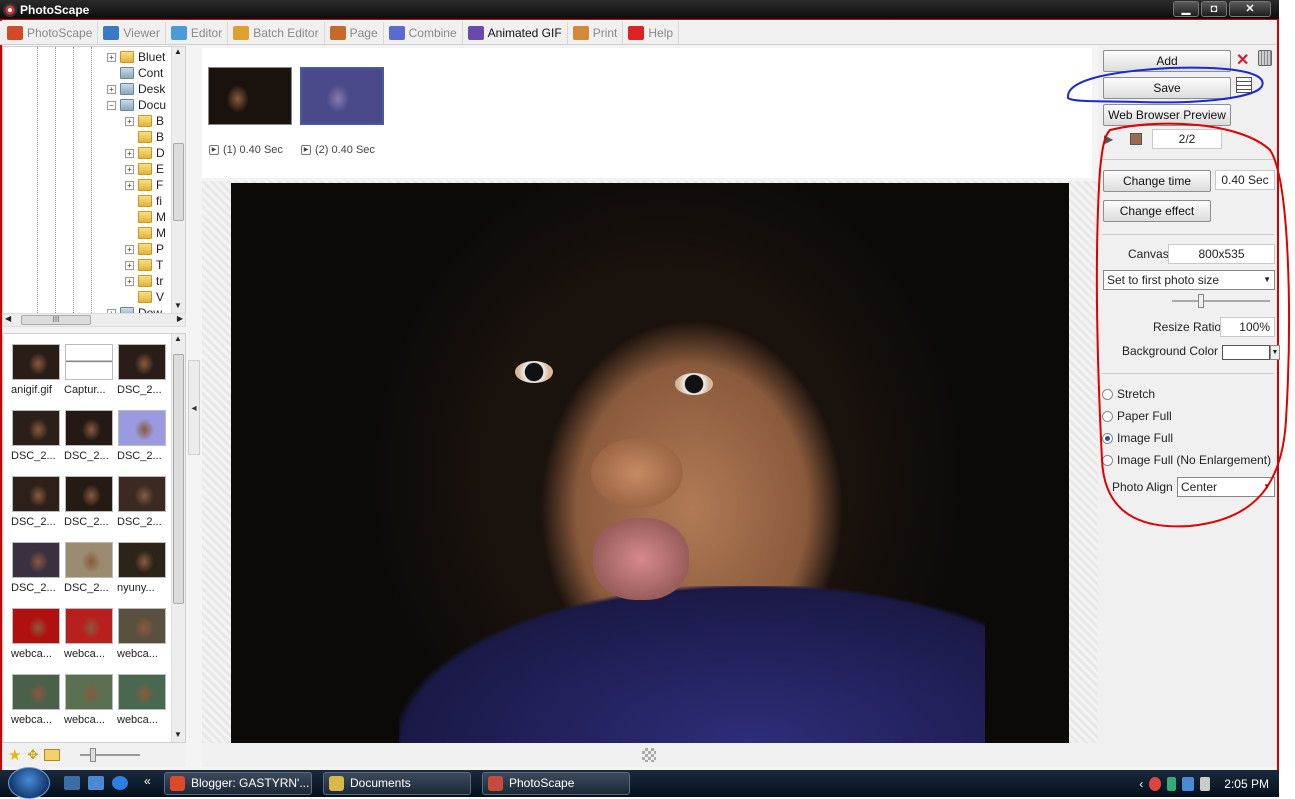 This screenshot has height=799, width=1295. Describe the element at coordinates (246, 150) in the screenshot. I see `gif-frame-label: ▶ (1) 0.40 Sec` at that location.